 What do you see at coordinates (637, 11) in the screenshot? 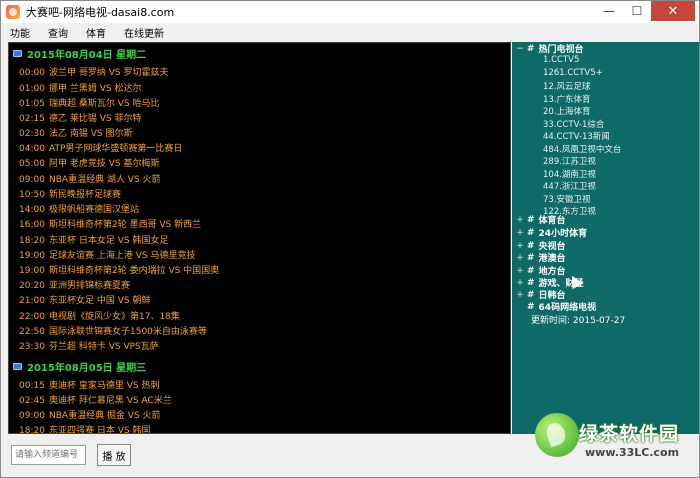
I see `maximize-button: ☐` at bounding box center [637, 11].